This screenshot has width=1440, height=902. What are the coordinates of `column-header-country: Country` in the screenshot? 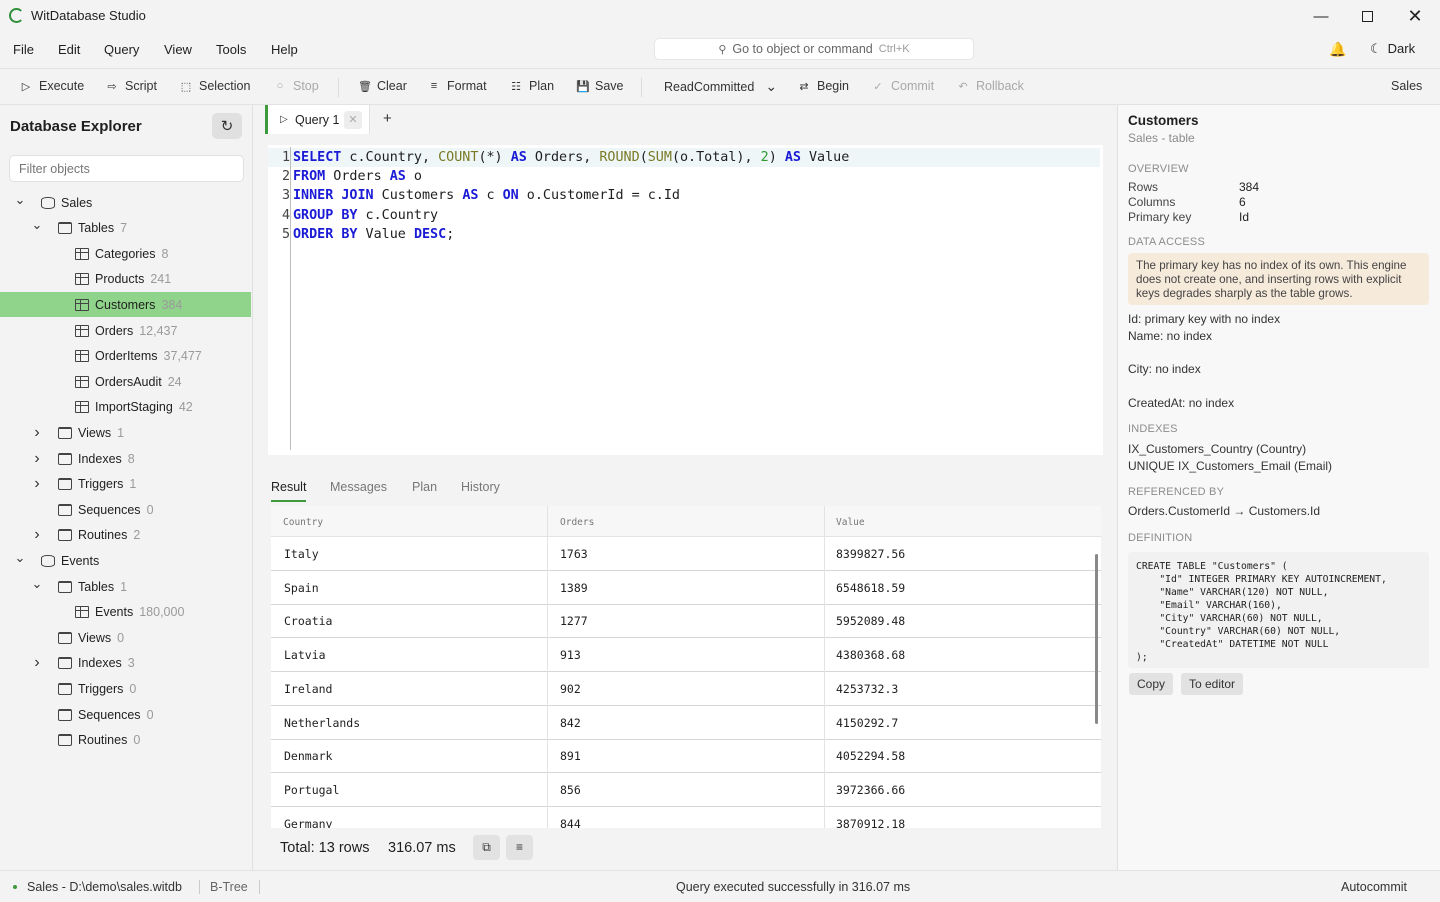 It's located at (303, 522).